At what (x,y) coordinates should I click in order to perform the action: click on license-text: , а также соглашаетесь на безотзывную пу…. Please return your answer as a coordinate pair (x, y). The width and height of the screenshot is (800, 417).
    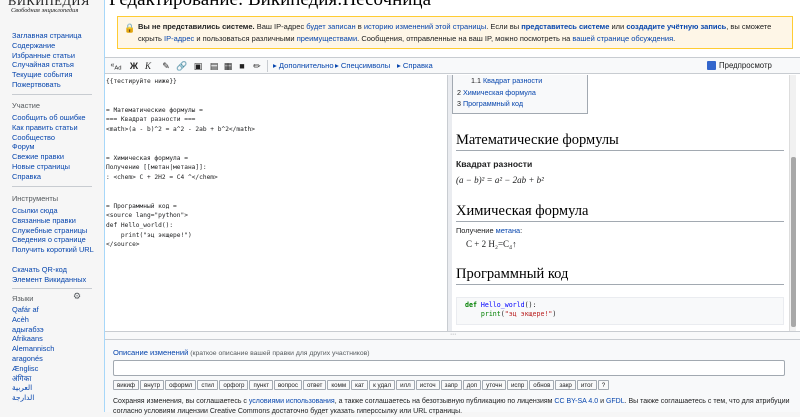
    Looking at the image, I should click on (444, 401).